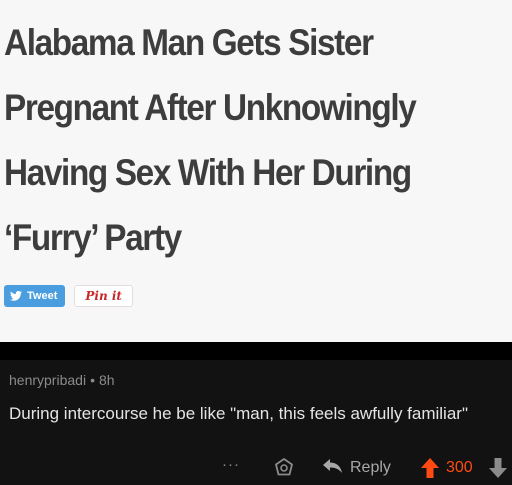 Image resolution: width=512 pixels, height=485 pixels. Describe the element at coordinates (189, 42) in the screenshot. I see `headline-line: Alabama Man Gets Sister` at that location.